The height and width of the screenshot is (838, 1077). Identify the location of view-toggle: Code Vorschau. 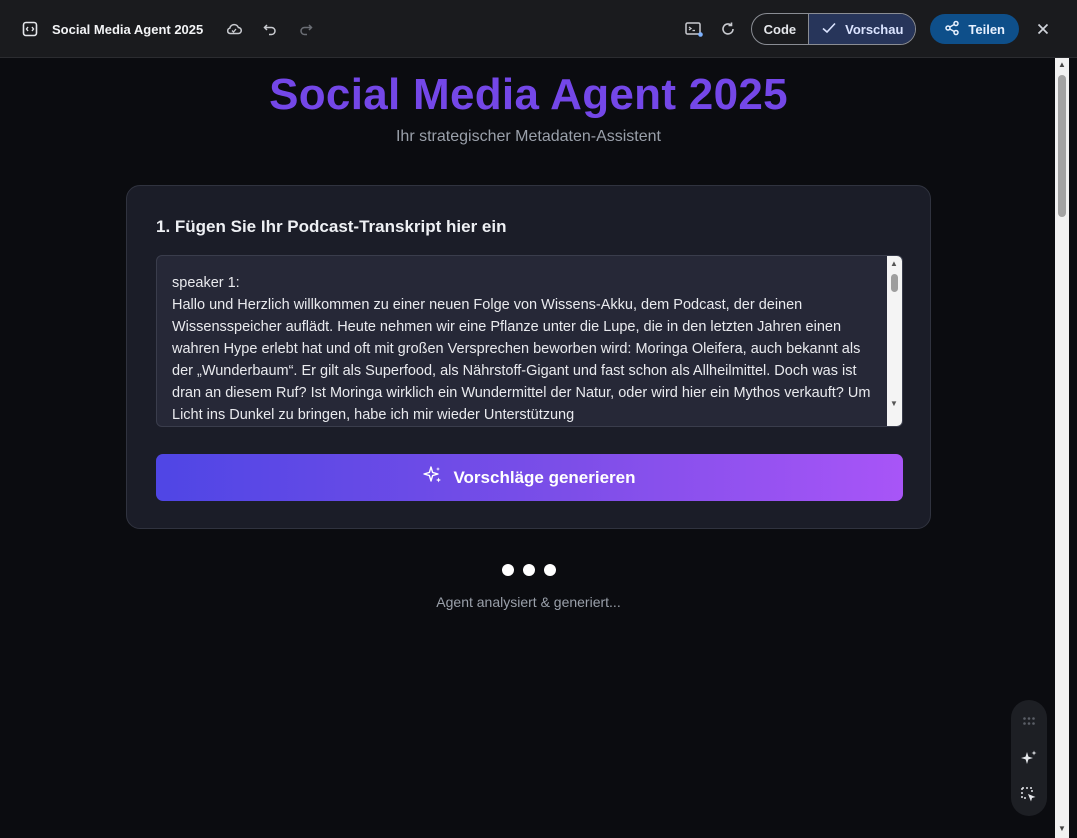
(833, 29).